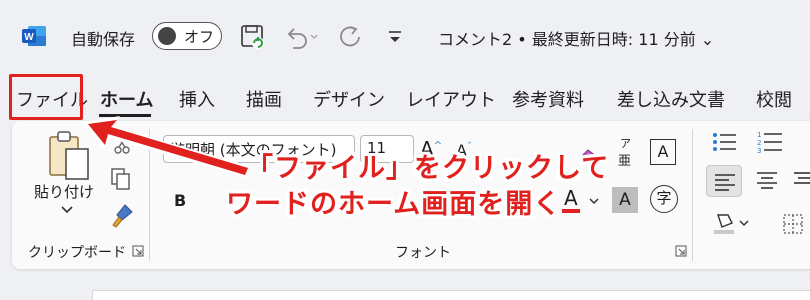 The width and height of the screenshot is (810, 300). Describe the element at coordinates (428, 168) in the screenshot. I see `annotation-line-1: 「ファイル」をクリックして` at that location.